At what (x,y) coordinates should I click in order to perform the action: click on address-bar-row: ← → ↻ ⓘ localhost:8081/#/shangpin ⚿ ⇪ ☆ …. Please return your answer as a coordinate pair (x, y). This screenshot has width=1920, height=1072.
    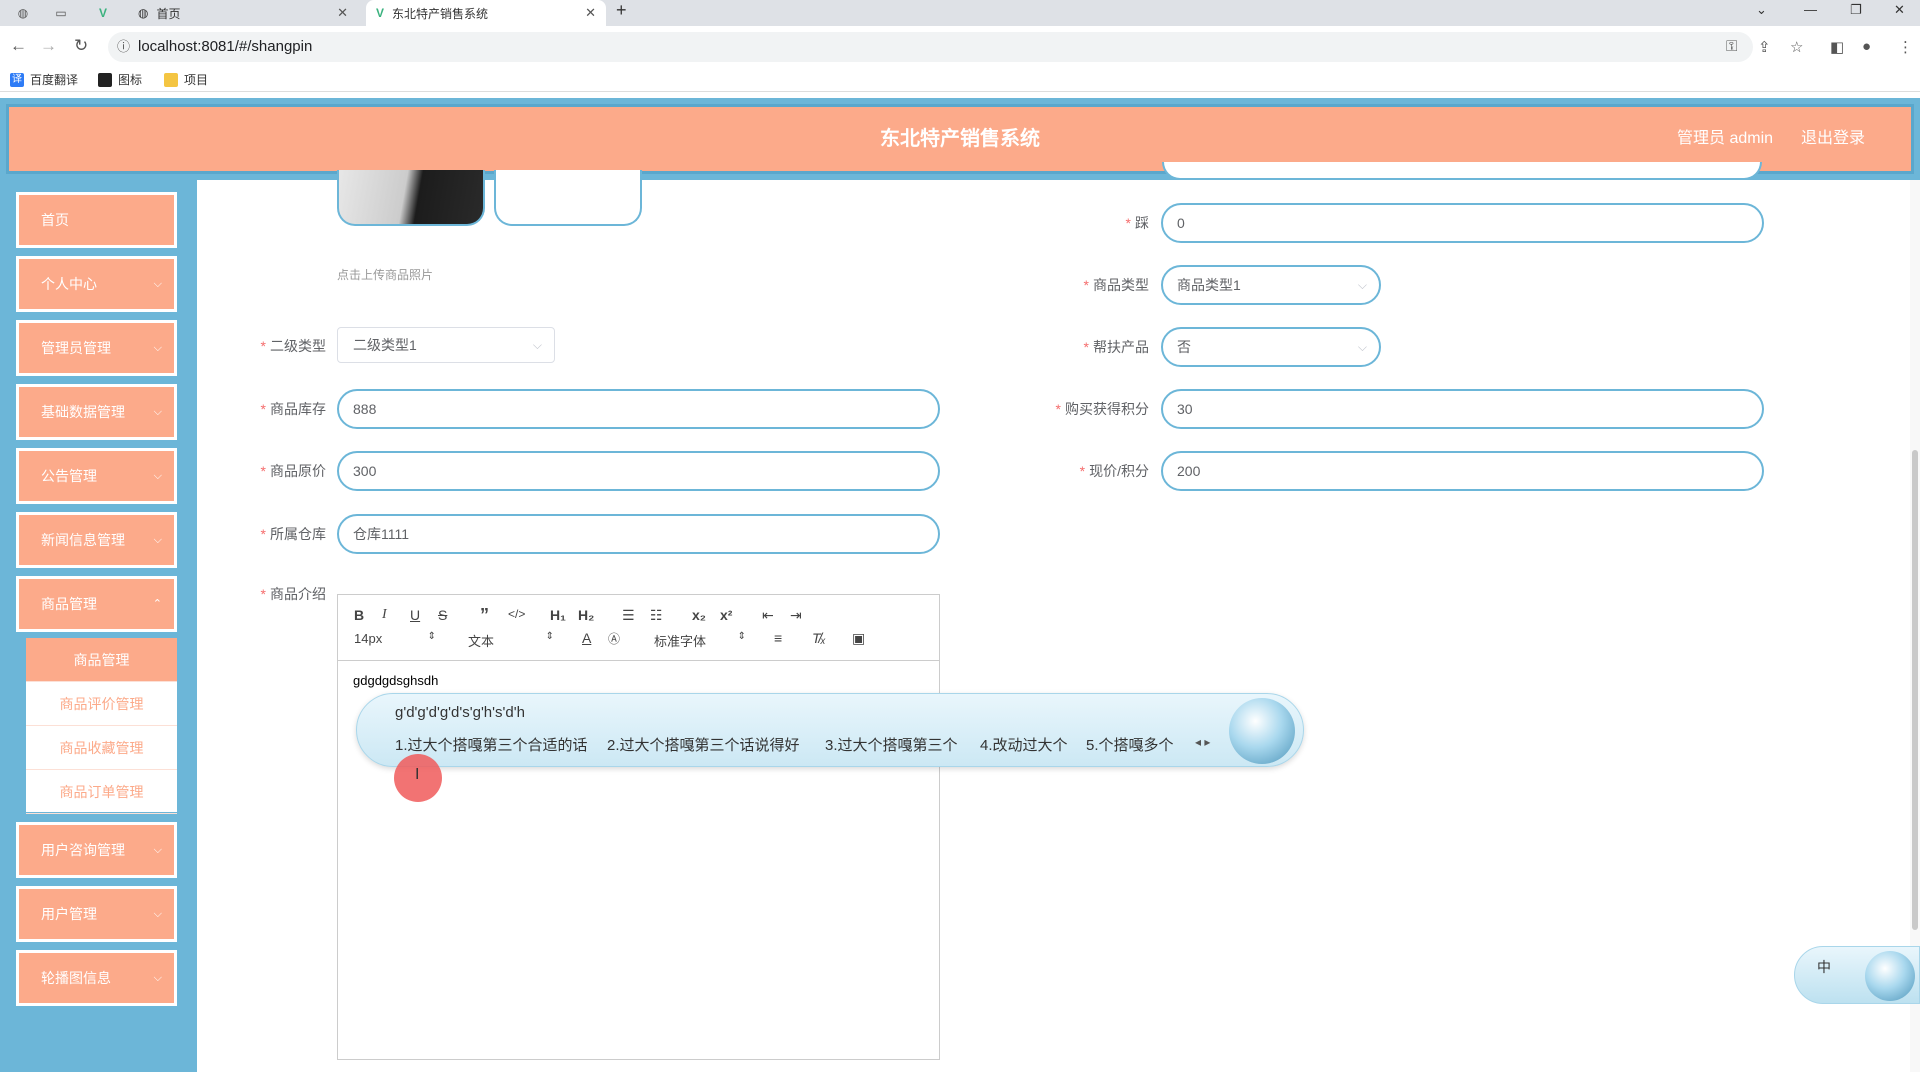
    Looking at the image, I should click on (960, 47).